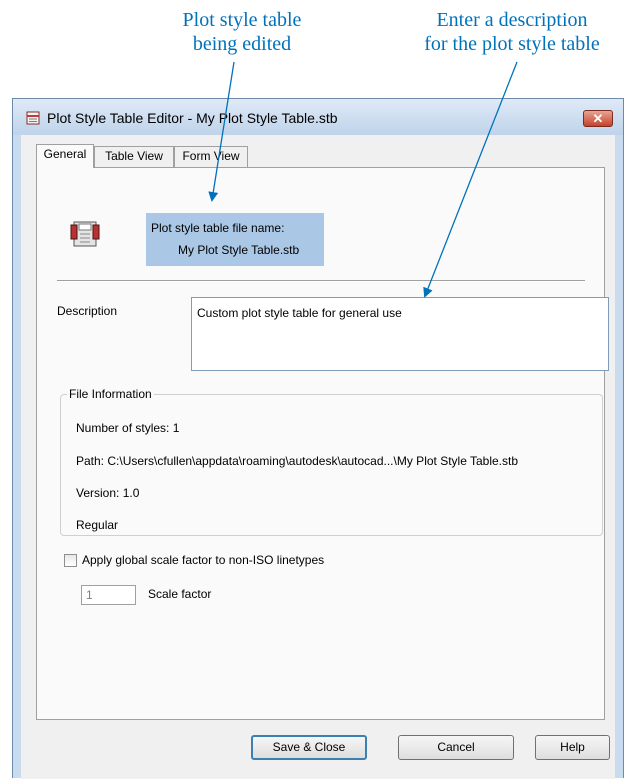 The width and height of the screenshot is (636, 779). Describe the element at coordinates (242, 20) in the screenshot. I see `callout-line: Plot style table` at that location.